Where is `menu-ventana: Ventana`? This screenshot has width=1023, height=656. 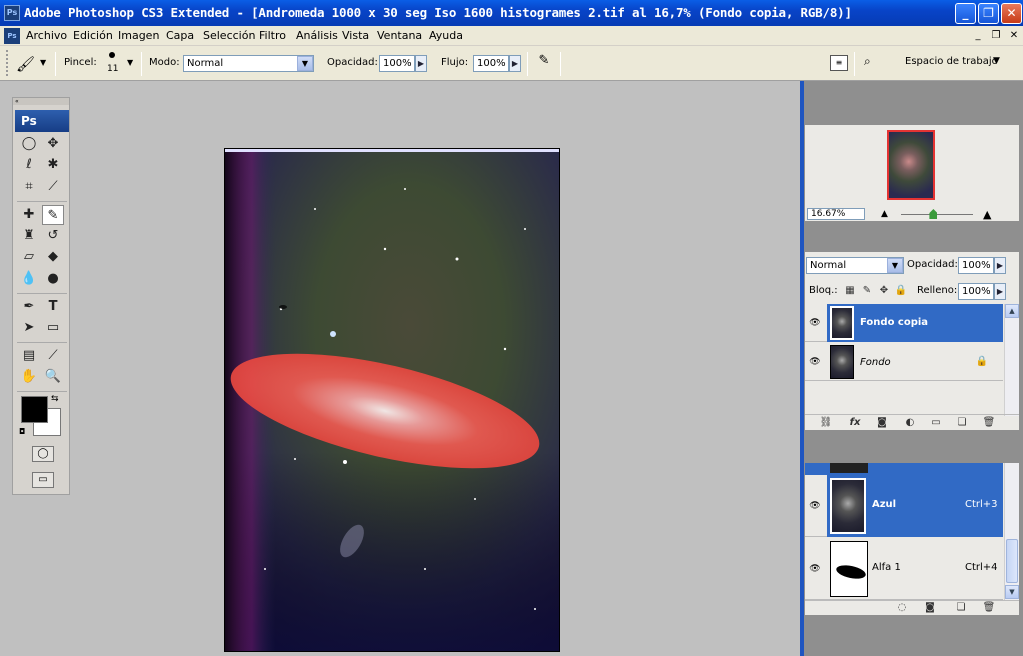
menu-ventana: Ventana is located at coordinates (399, 35).